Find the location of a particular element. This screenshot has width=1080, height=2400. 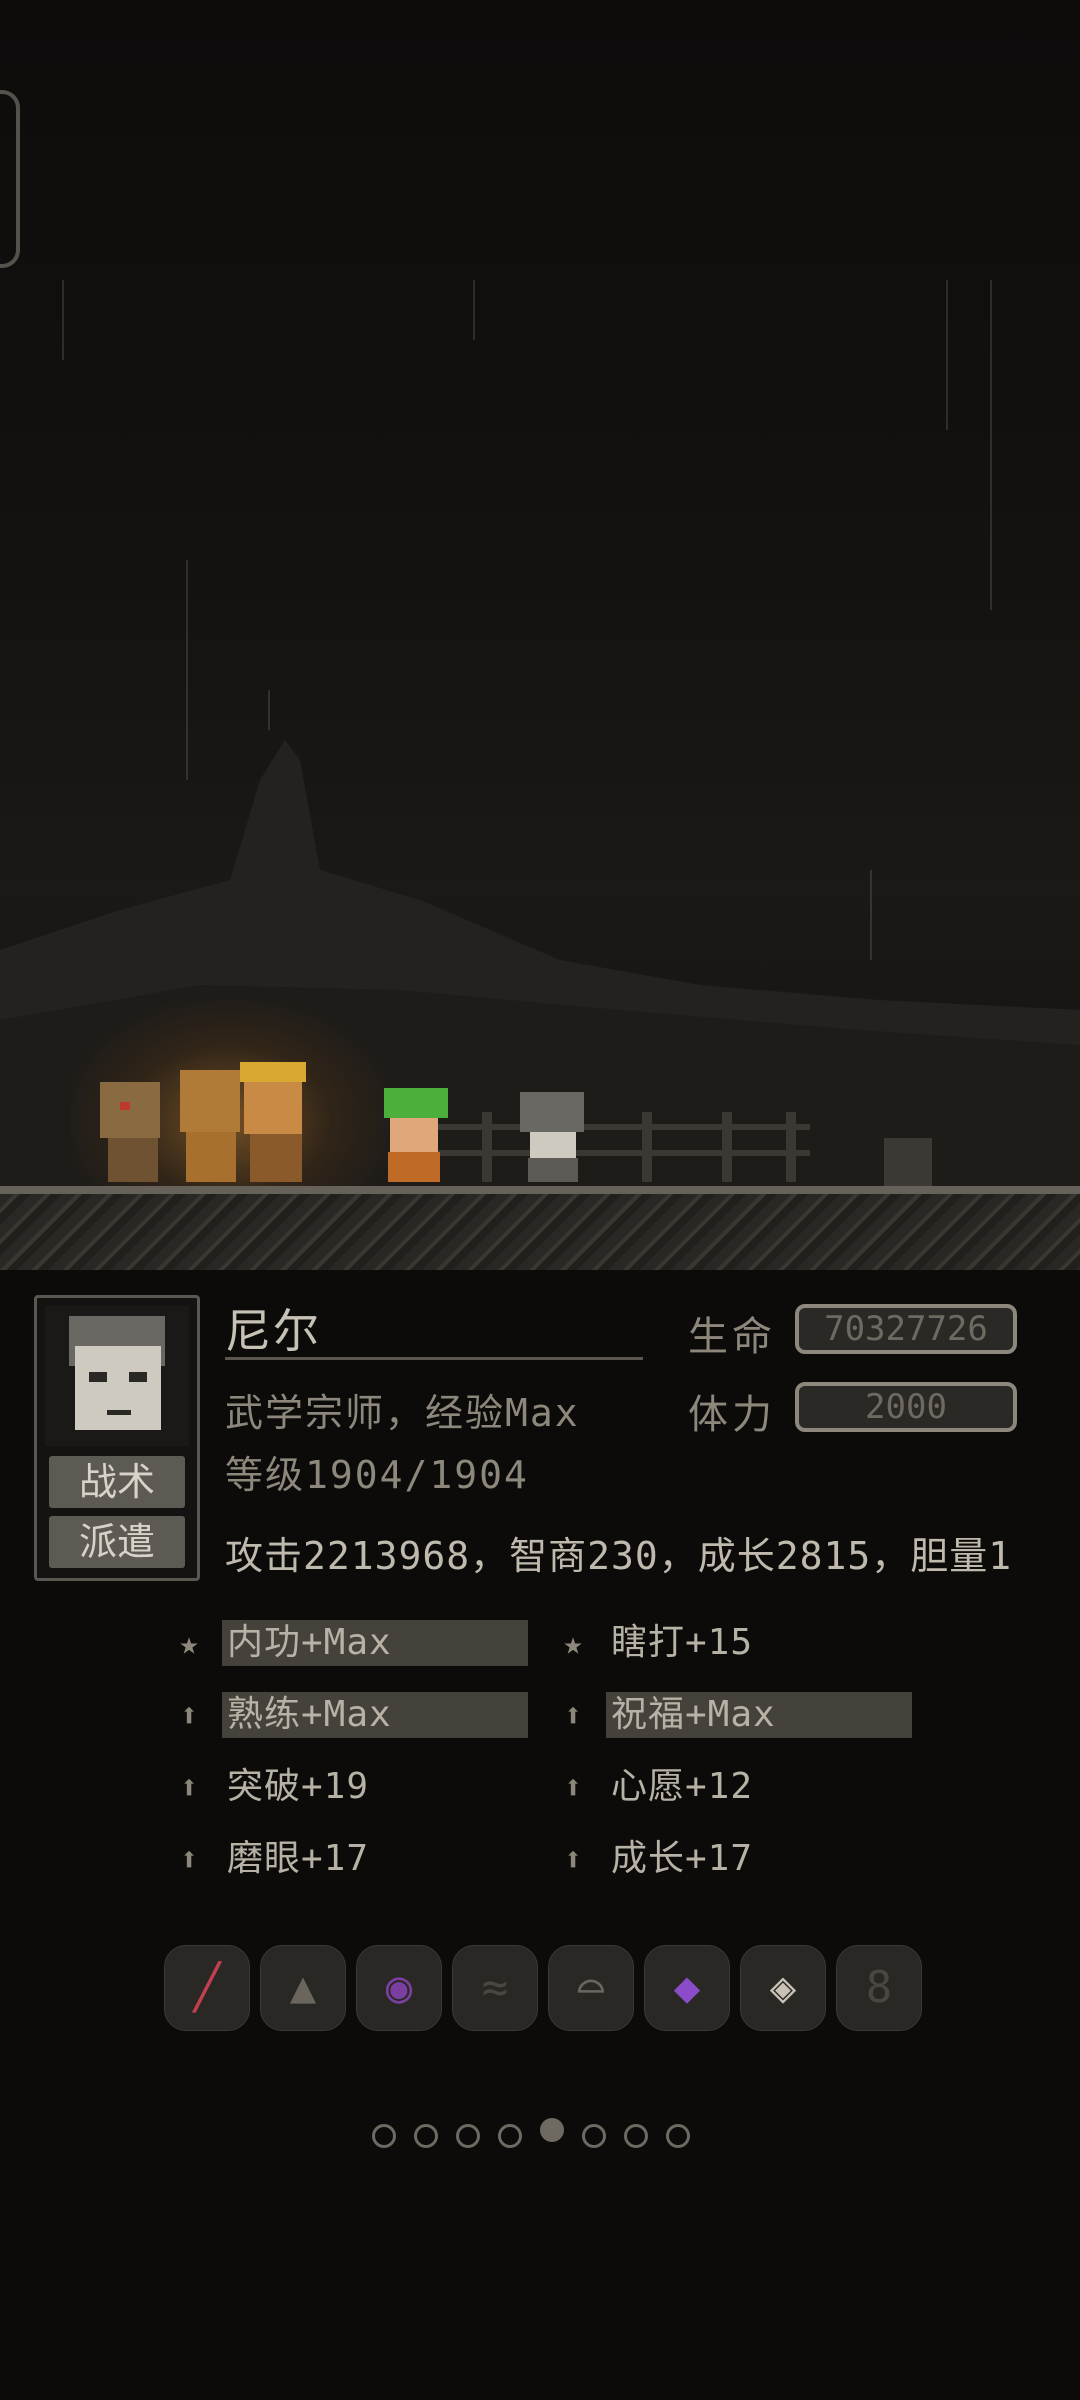

page-indicator is located at coordinates (542, 2138).